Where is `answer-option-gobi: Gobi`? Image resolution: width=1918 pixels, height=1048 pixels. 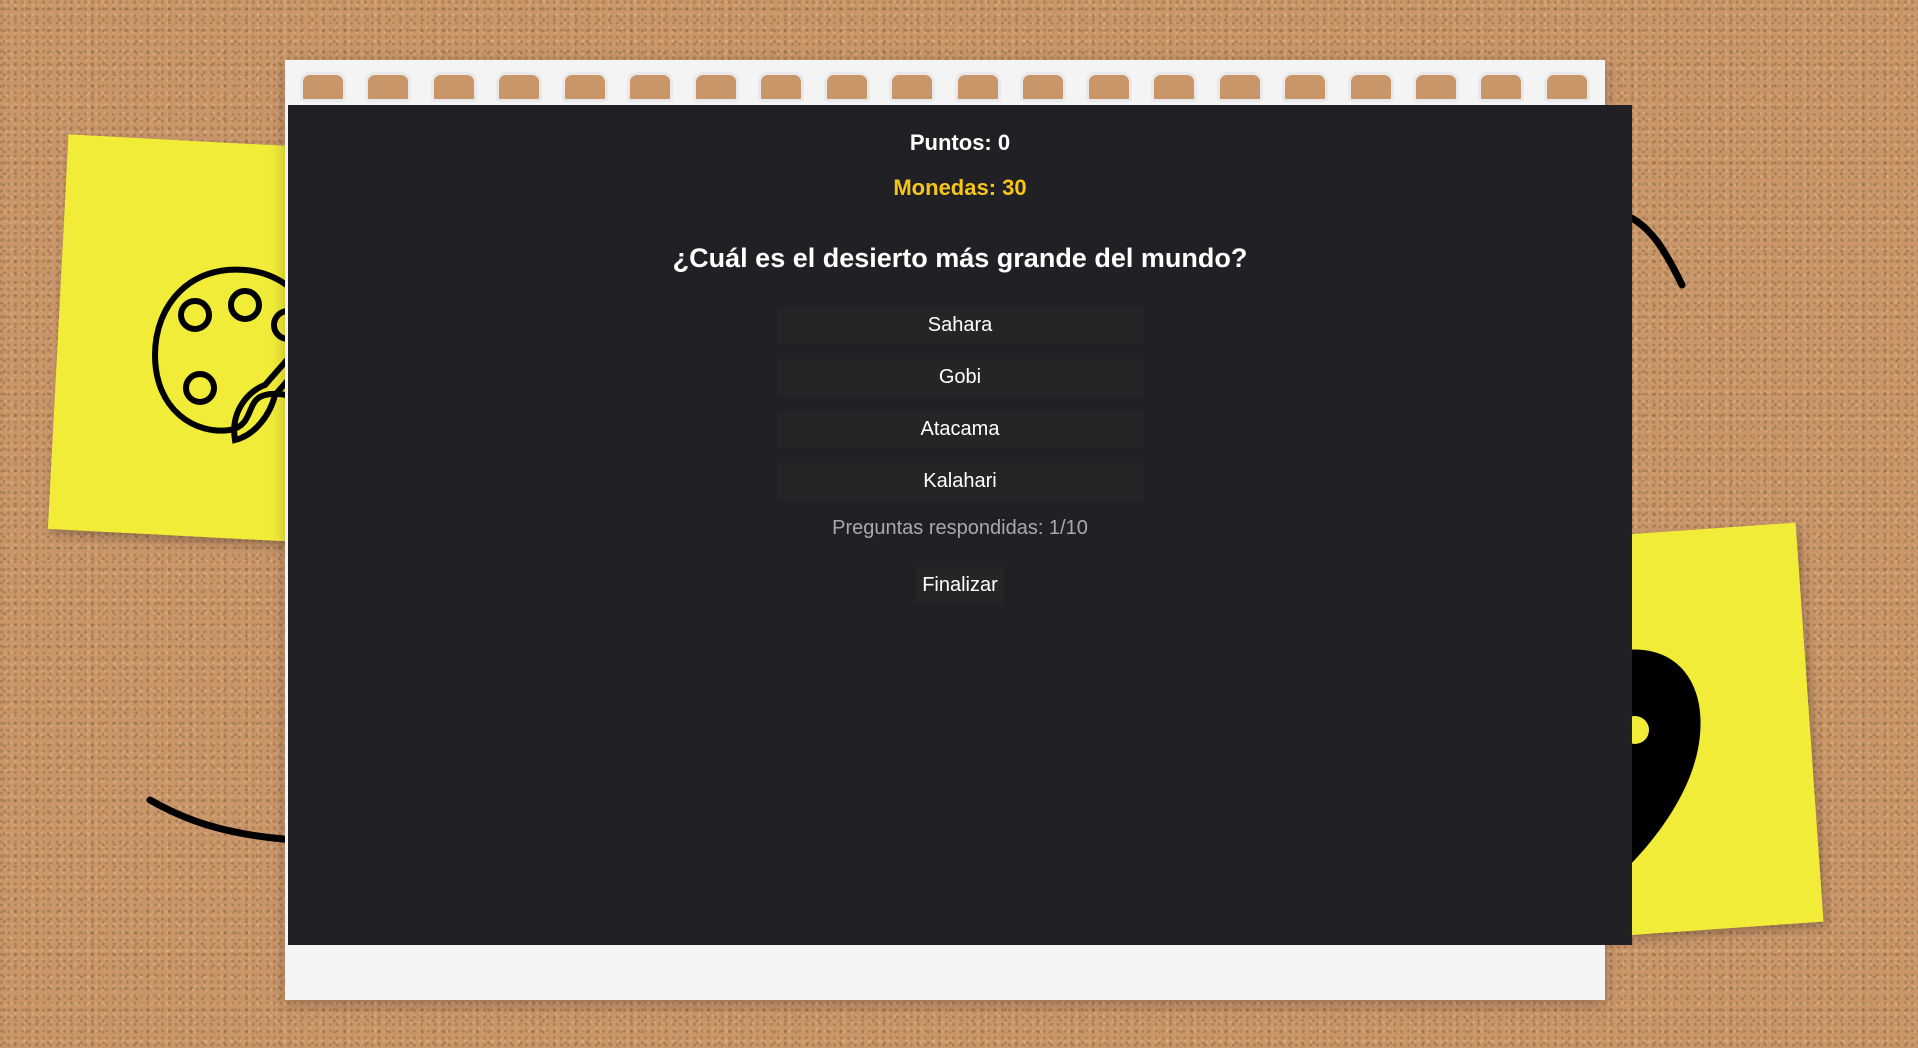 answer-option-gobi: Gobi is located at coordinates (960, 377).